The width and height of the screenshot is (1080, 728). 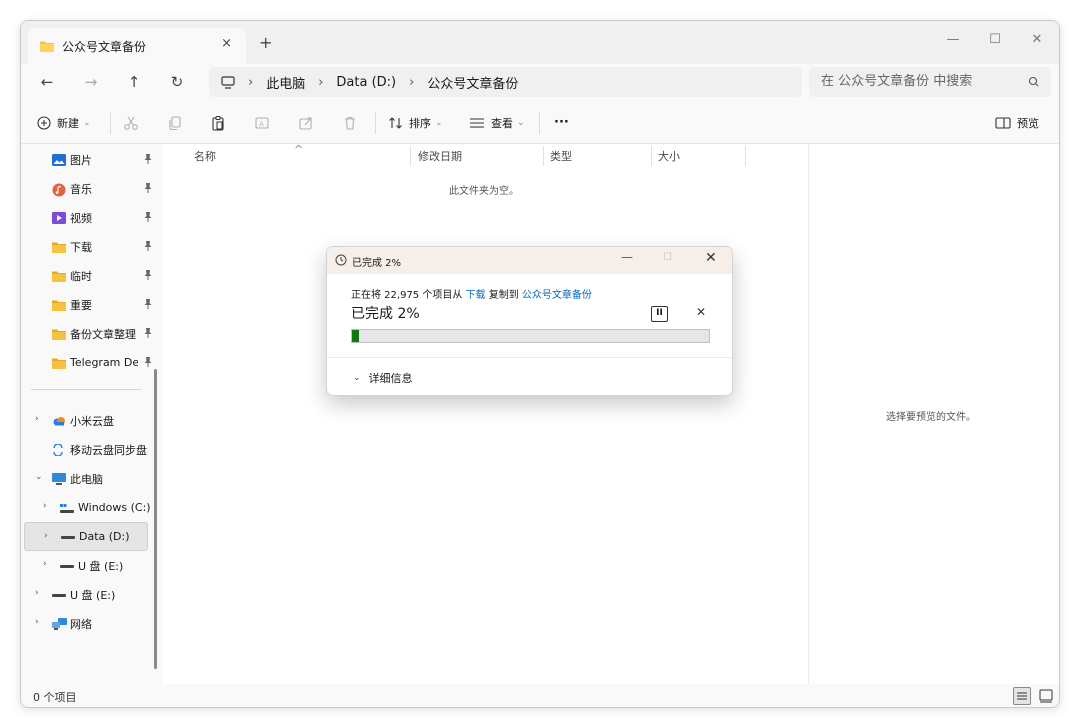 I want to click on svg-text: A, so click(x=261, y=124).